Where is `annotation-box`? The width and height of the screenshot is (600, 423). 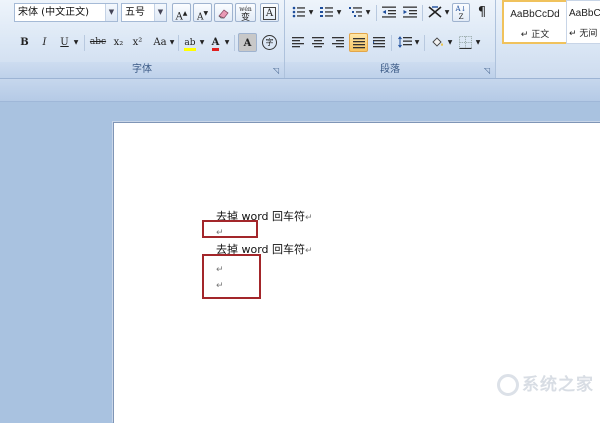
annotation-box is located at coordinates (231, 276).